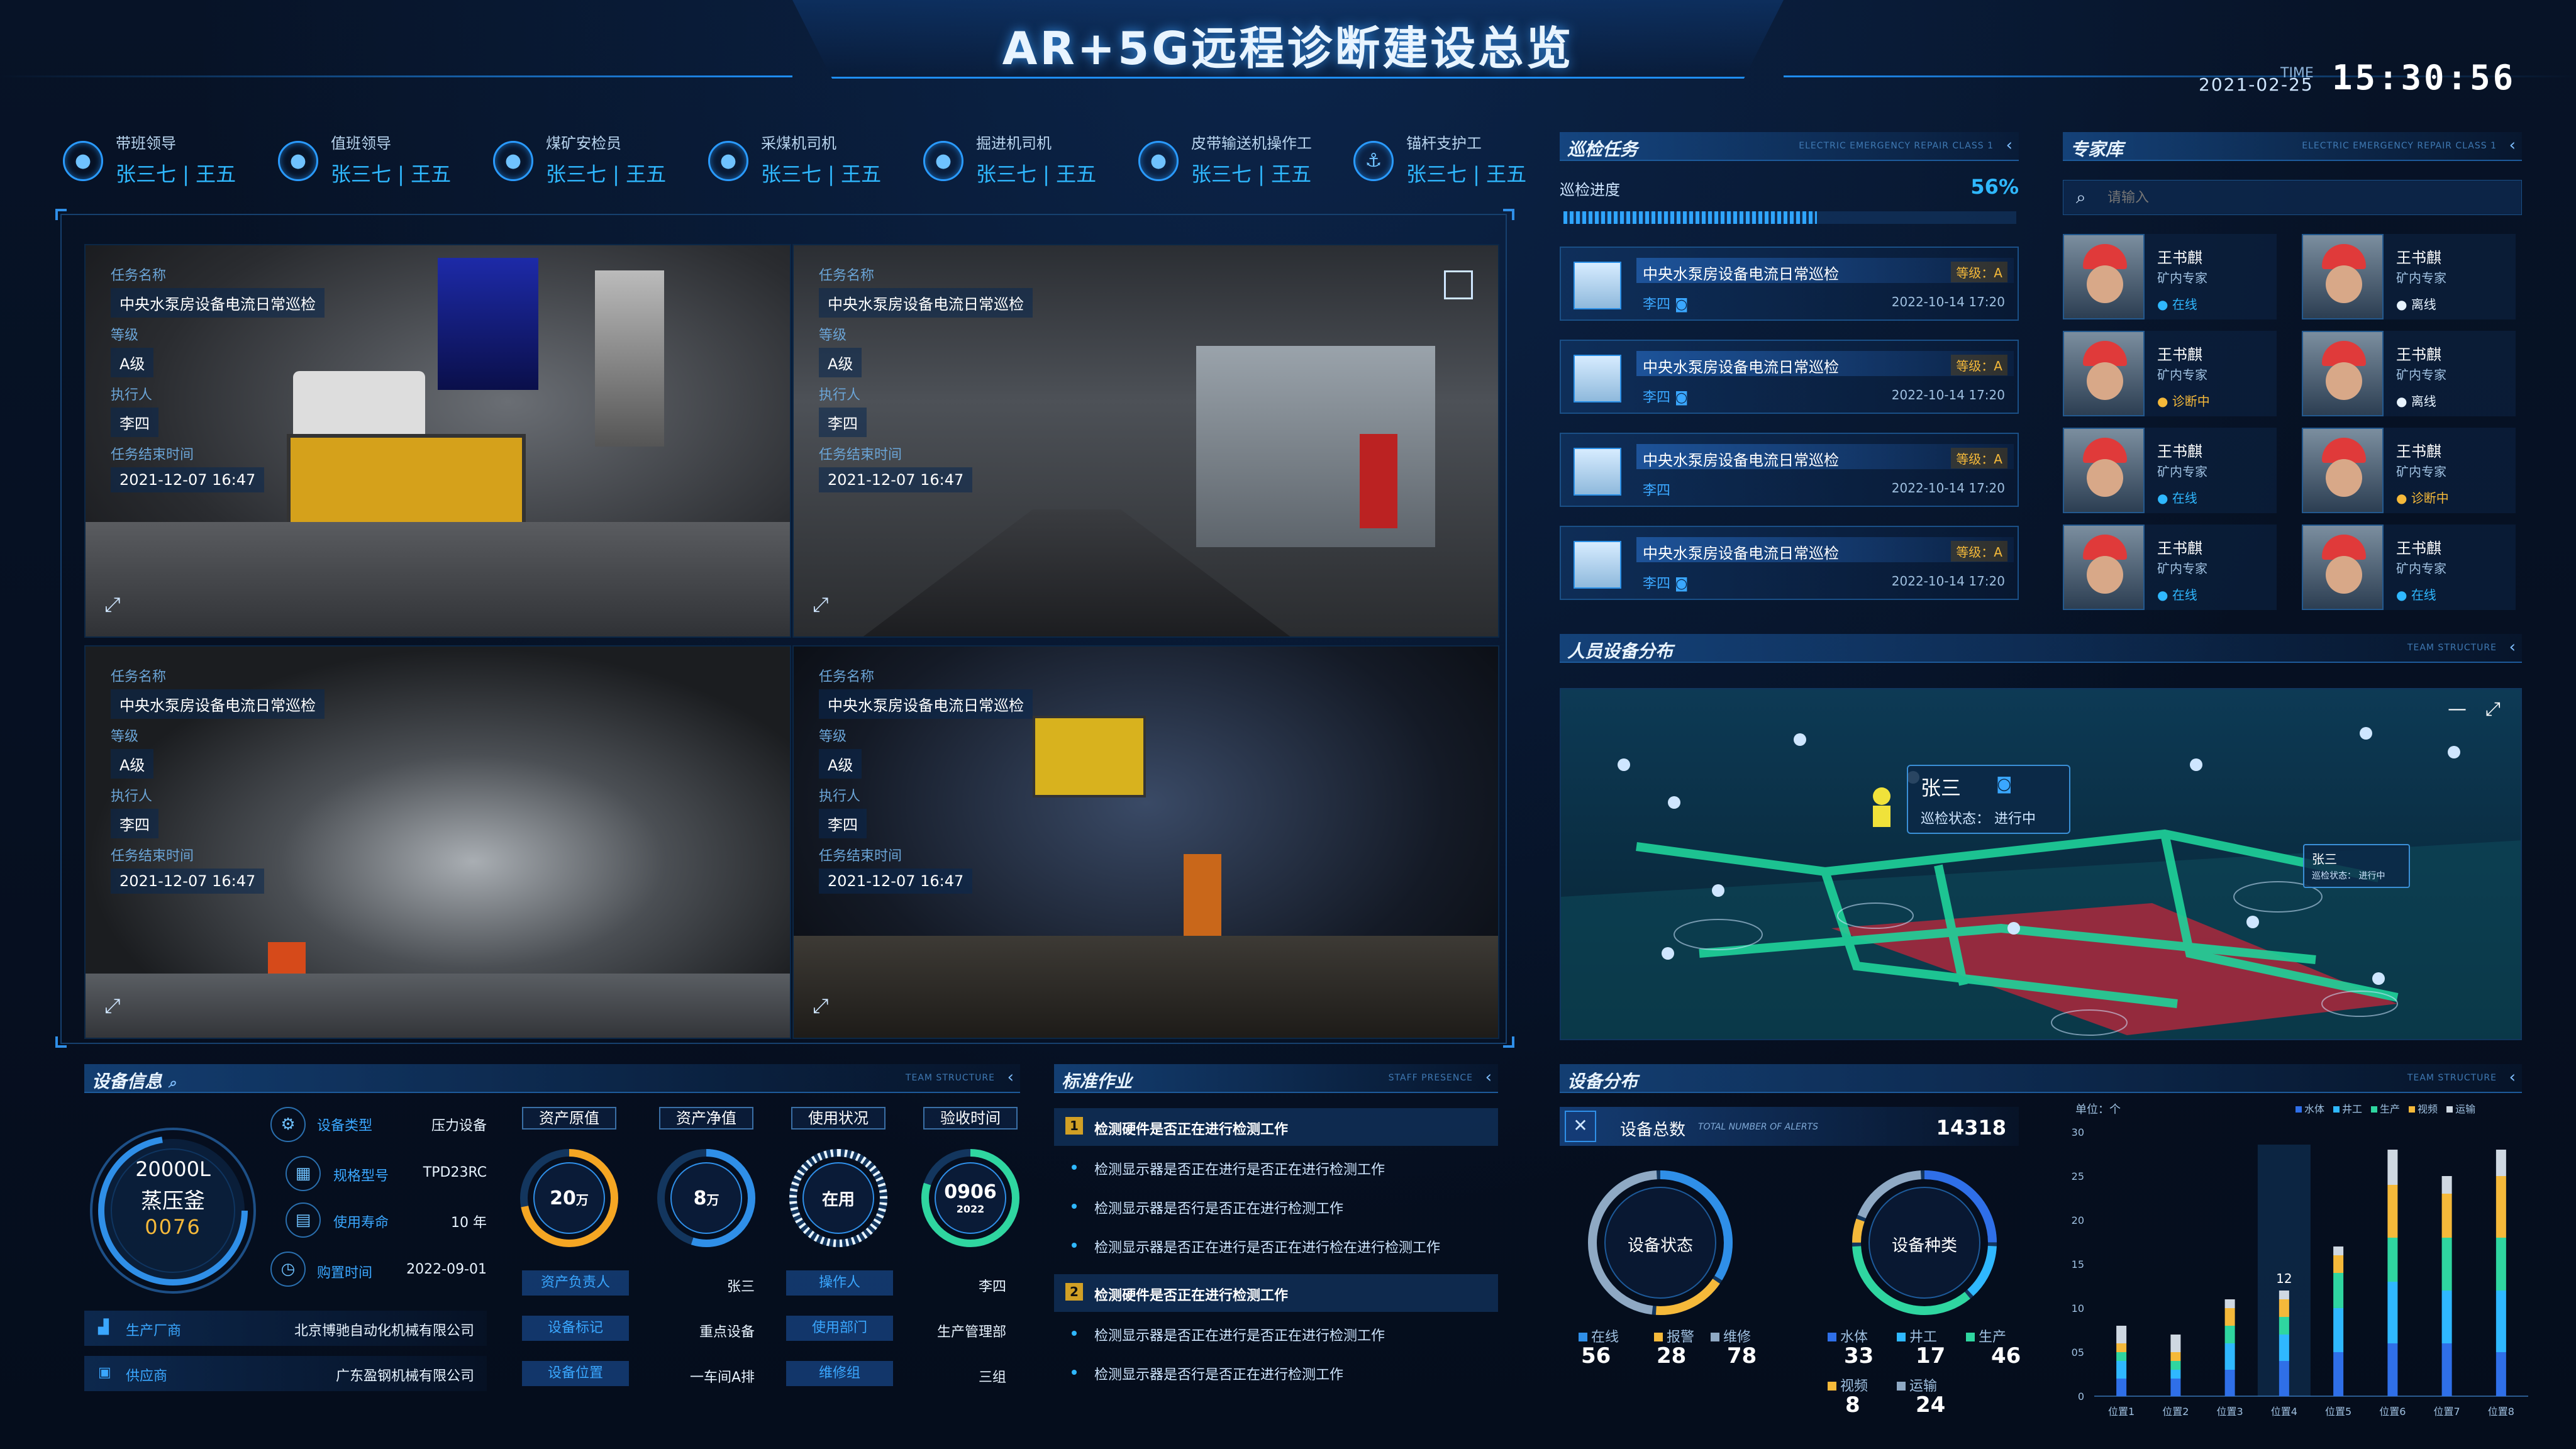 The width and height of the screenshot is (2576, 1449). What do you see at coordinates (1276, 1127) in the screenshot?
I see `standard-step: 1 检测硬件是否正在进行检测工作` at bounding box center [1276, 1127].